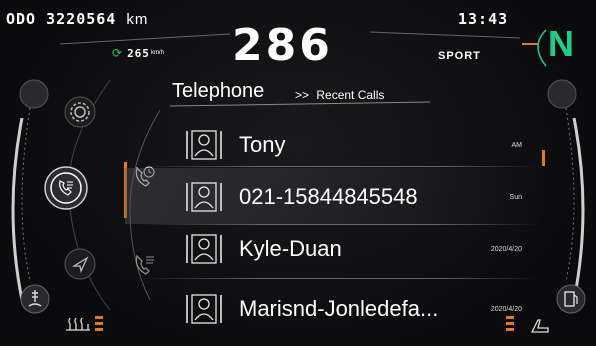  What do you see at coordinates (539, 326) in the screenshot?
I see `seat-heater-right-icon` at bounding box center [539, 326].